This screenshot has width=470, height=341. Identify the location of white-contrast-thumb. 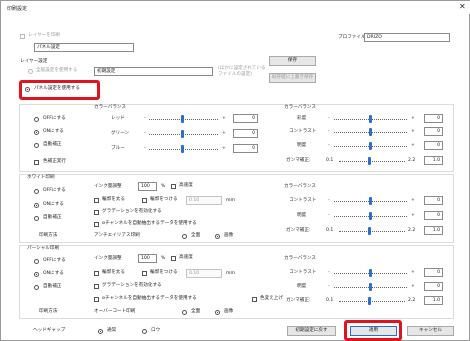
(370, 201).